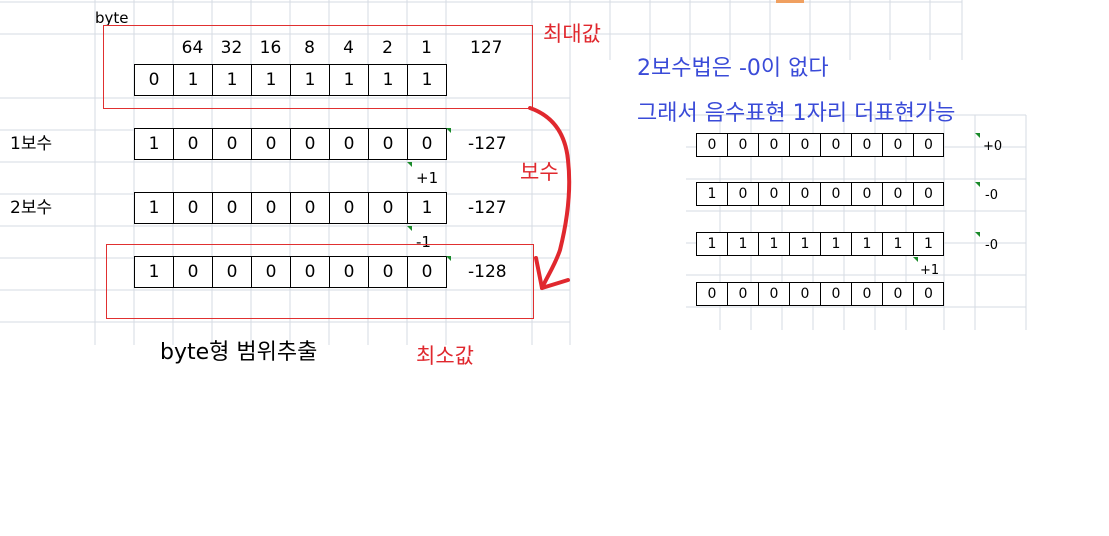 Image resolution: width=1109 pixels, height=536 pixels. What do you see at coordinates (796, 113) in the screenshot?
I see `note-line-2: 그래서 음수표현 1자리 더표현가능` at bounding box center [796, 113].